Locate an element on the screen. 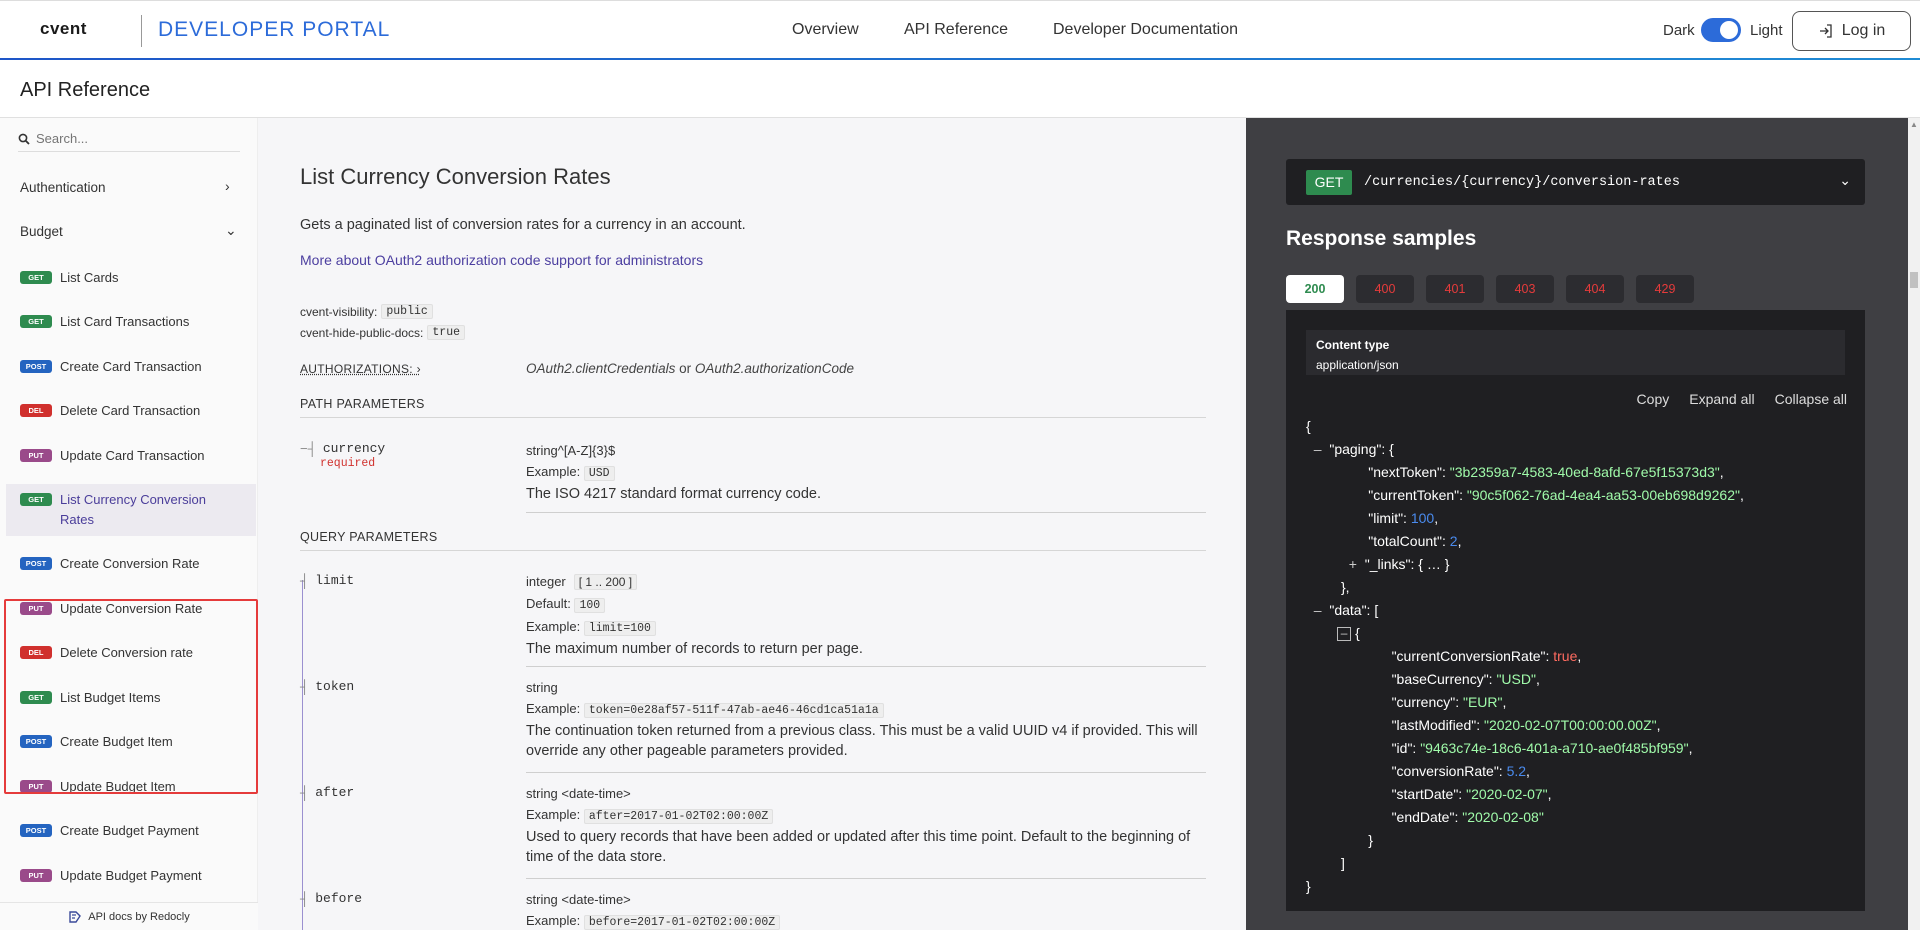 This screenshot has width=1920, height=930. param-separator is located at coordinates (866, 772).